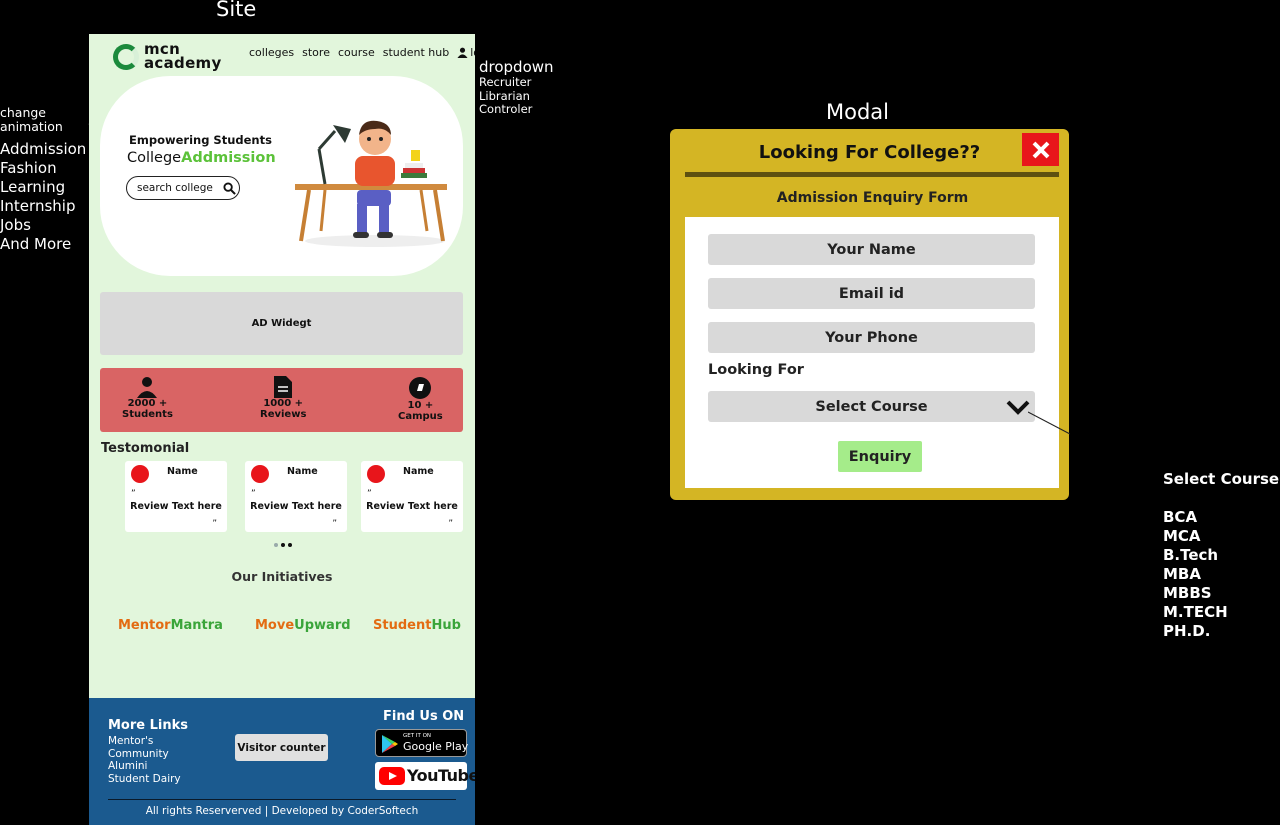  I want to click on document-icon, so click(283, 387).